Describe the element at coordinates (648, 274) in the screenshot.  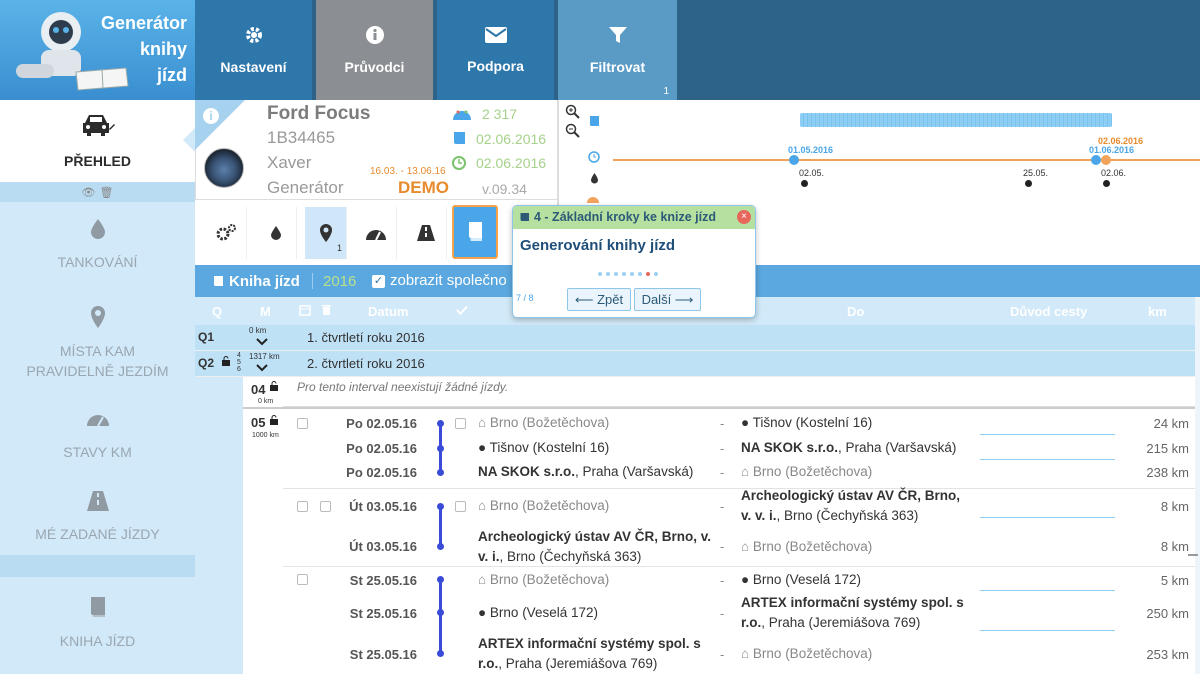
I see `progress-dot-active` at that location.